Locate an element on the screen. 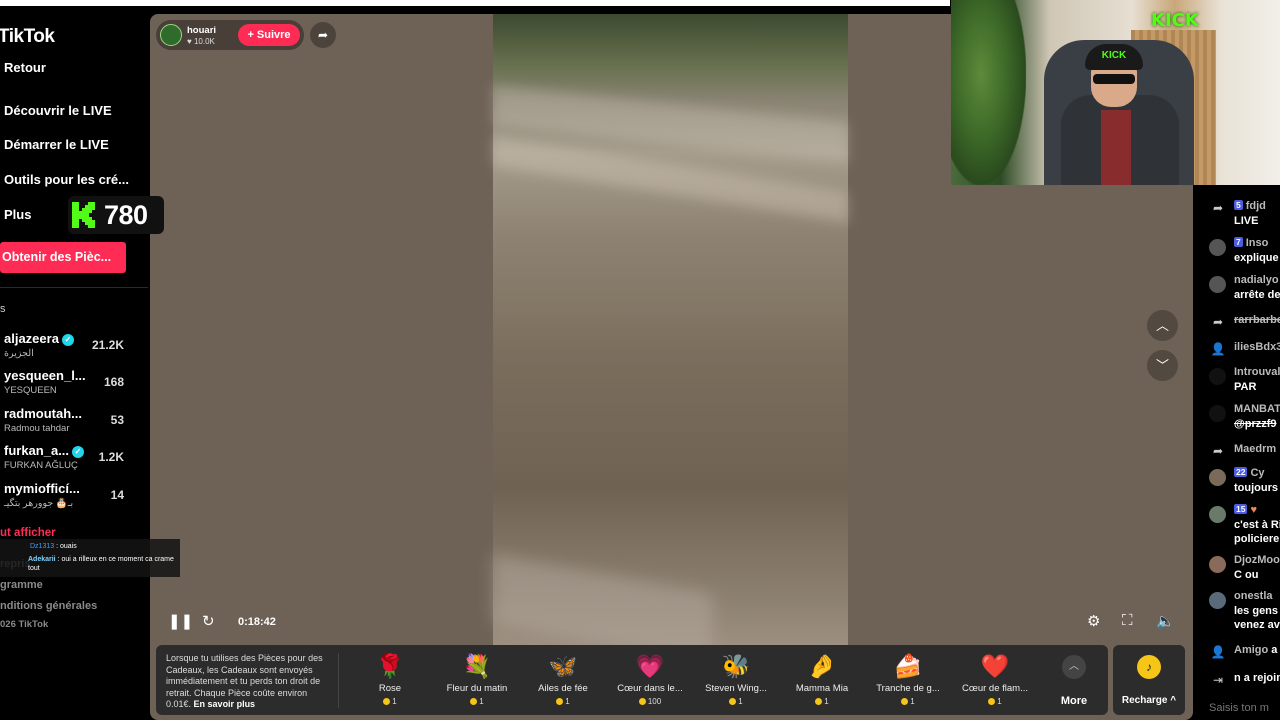 The height and width of the screenshot is (720, 1280). butterfly-icon: 🦋 is located at coordinates (563, 666).